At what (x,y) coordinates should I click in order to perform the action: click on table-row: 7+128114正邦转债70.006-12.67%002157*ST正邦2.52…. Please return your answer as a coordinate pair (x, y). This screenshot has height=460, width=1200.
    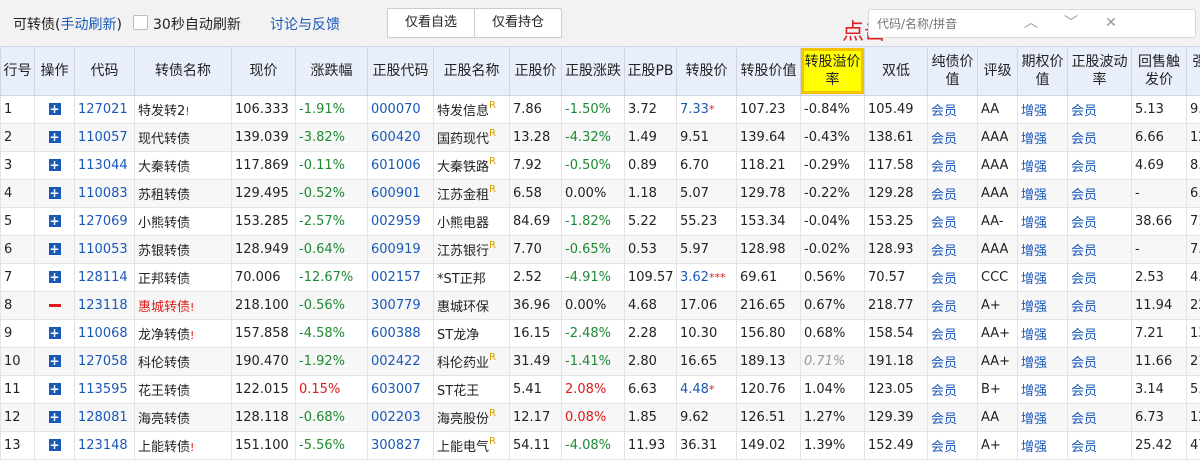
    Looking at the image, I should click on (600, 278).